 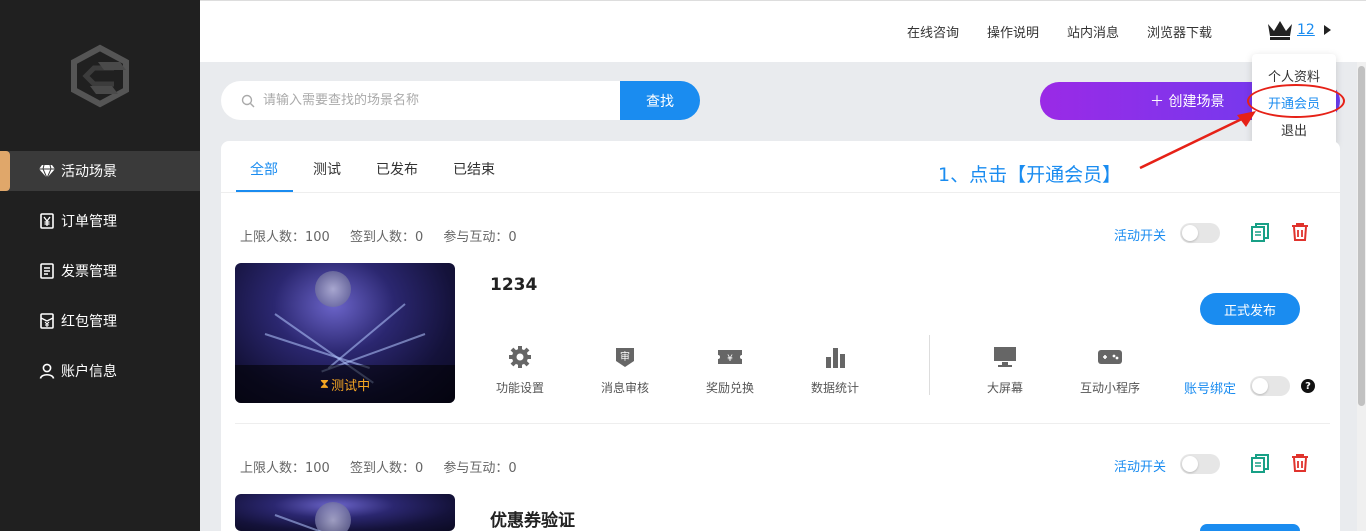 I want to click on feature-label: 奖励兑换, so click(x=729, y=388).